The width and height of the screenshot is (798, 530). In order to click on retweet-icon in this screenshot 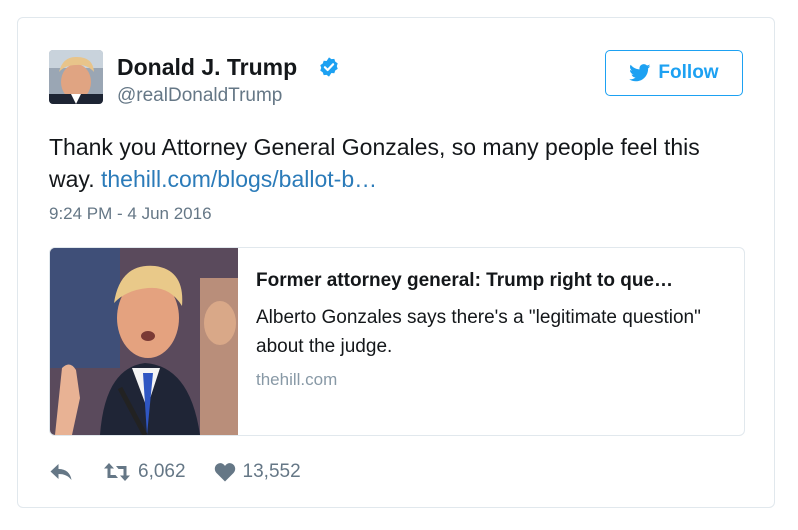, I will do `click(117, 472)`.